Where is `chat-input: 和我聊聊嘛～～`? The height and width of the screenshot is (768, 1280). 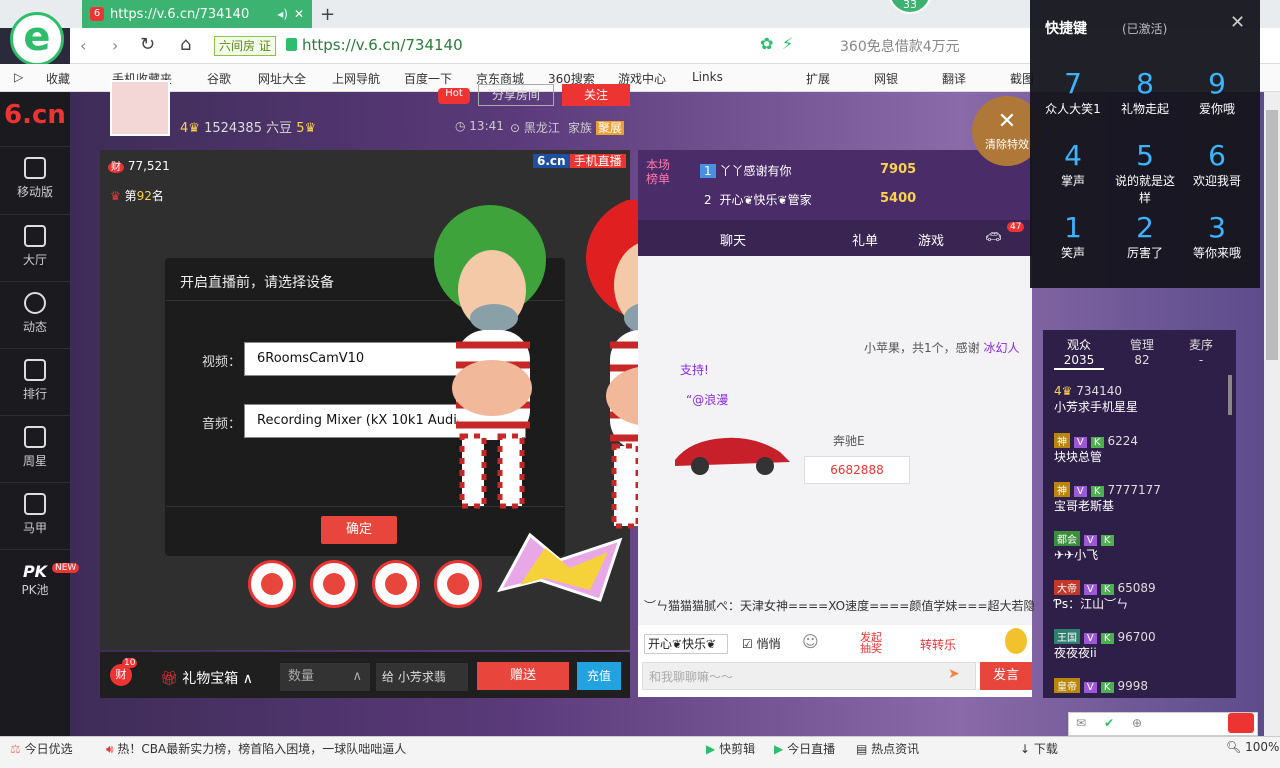 chat-input: 和我聊聊嘛～～ is located at coordinates (809, 676).